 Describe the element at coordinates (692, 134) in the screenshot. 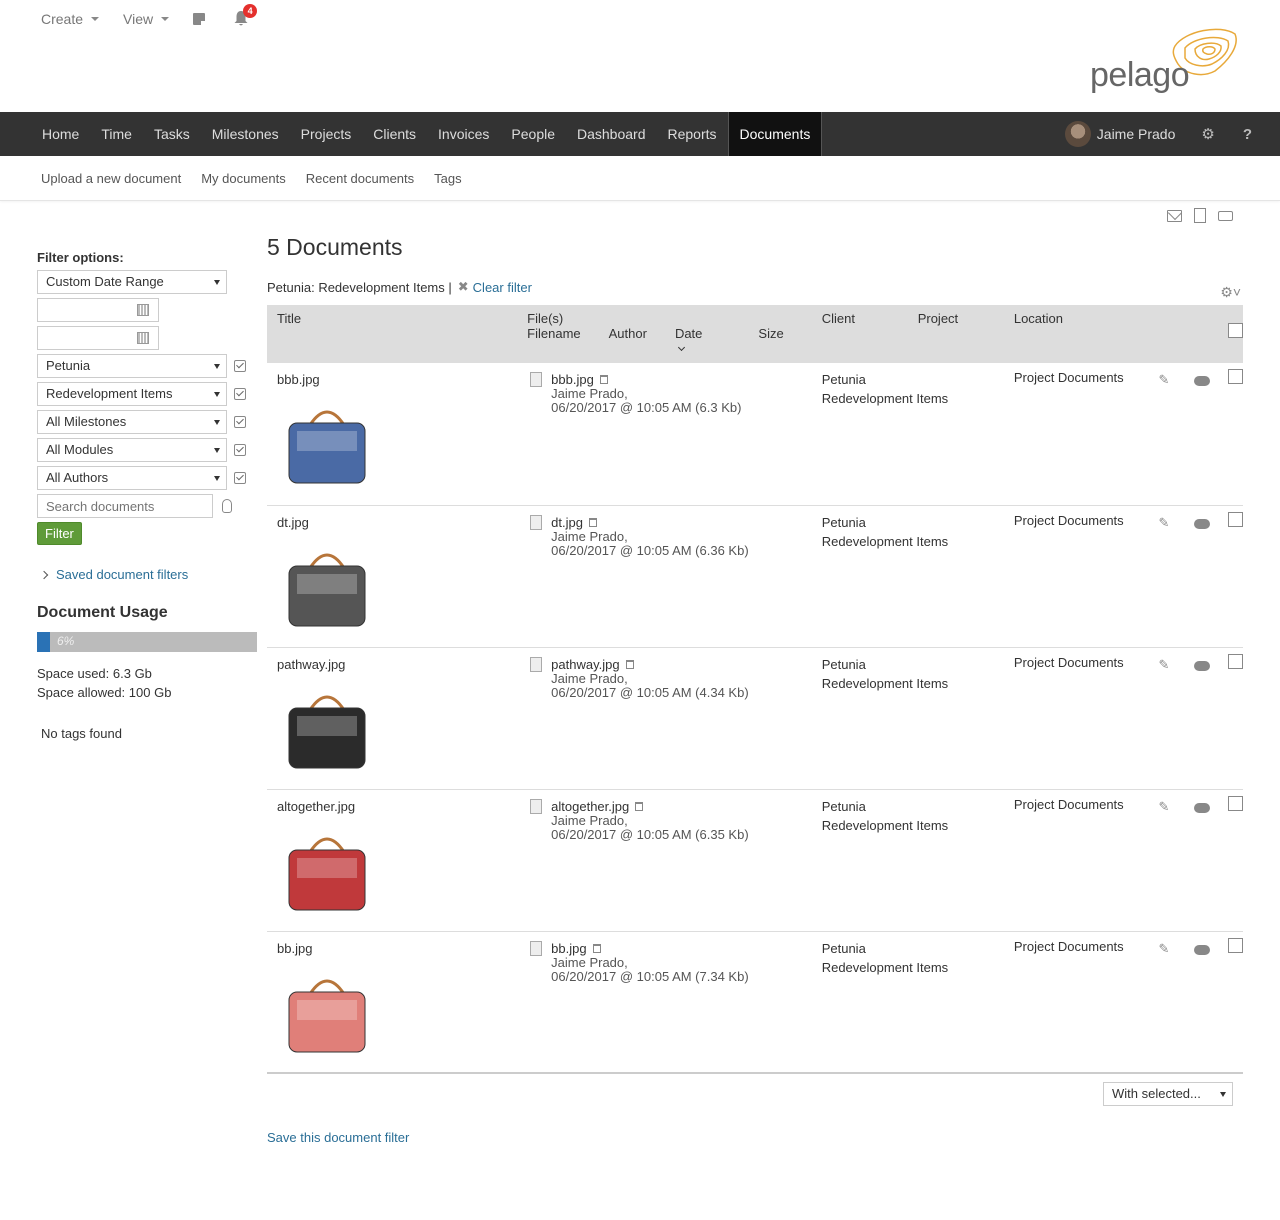

I see `nav-reports: Reports` at that location.